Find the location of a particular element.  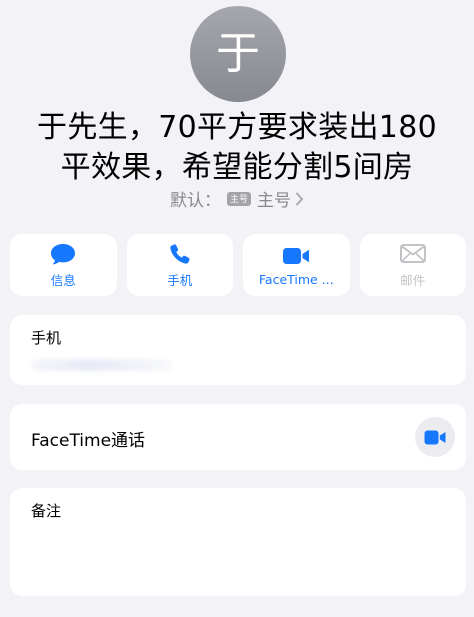

phone-number-redacted is located at coordinates (111, 365).